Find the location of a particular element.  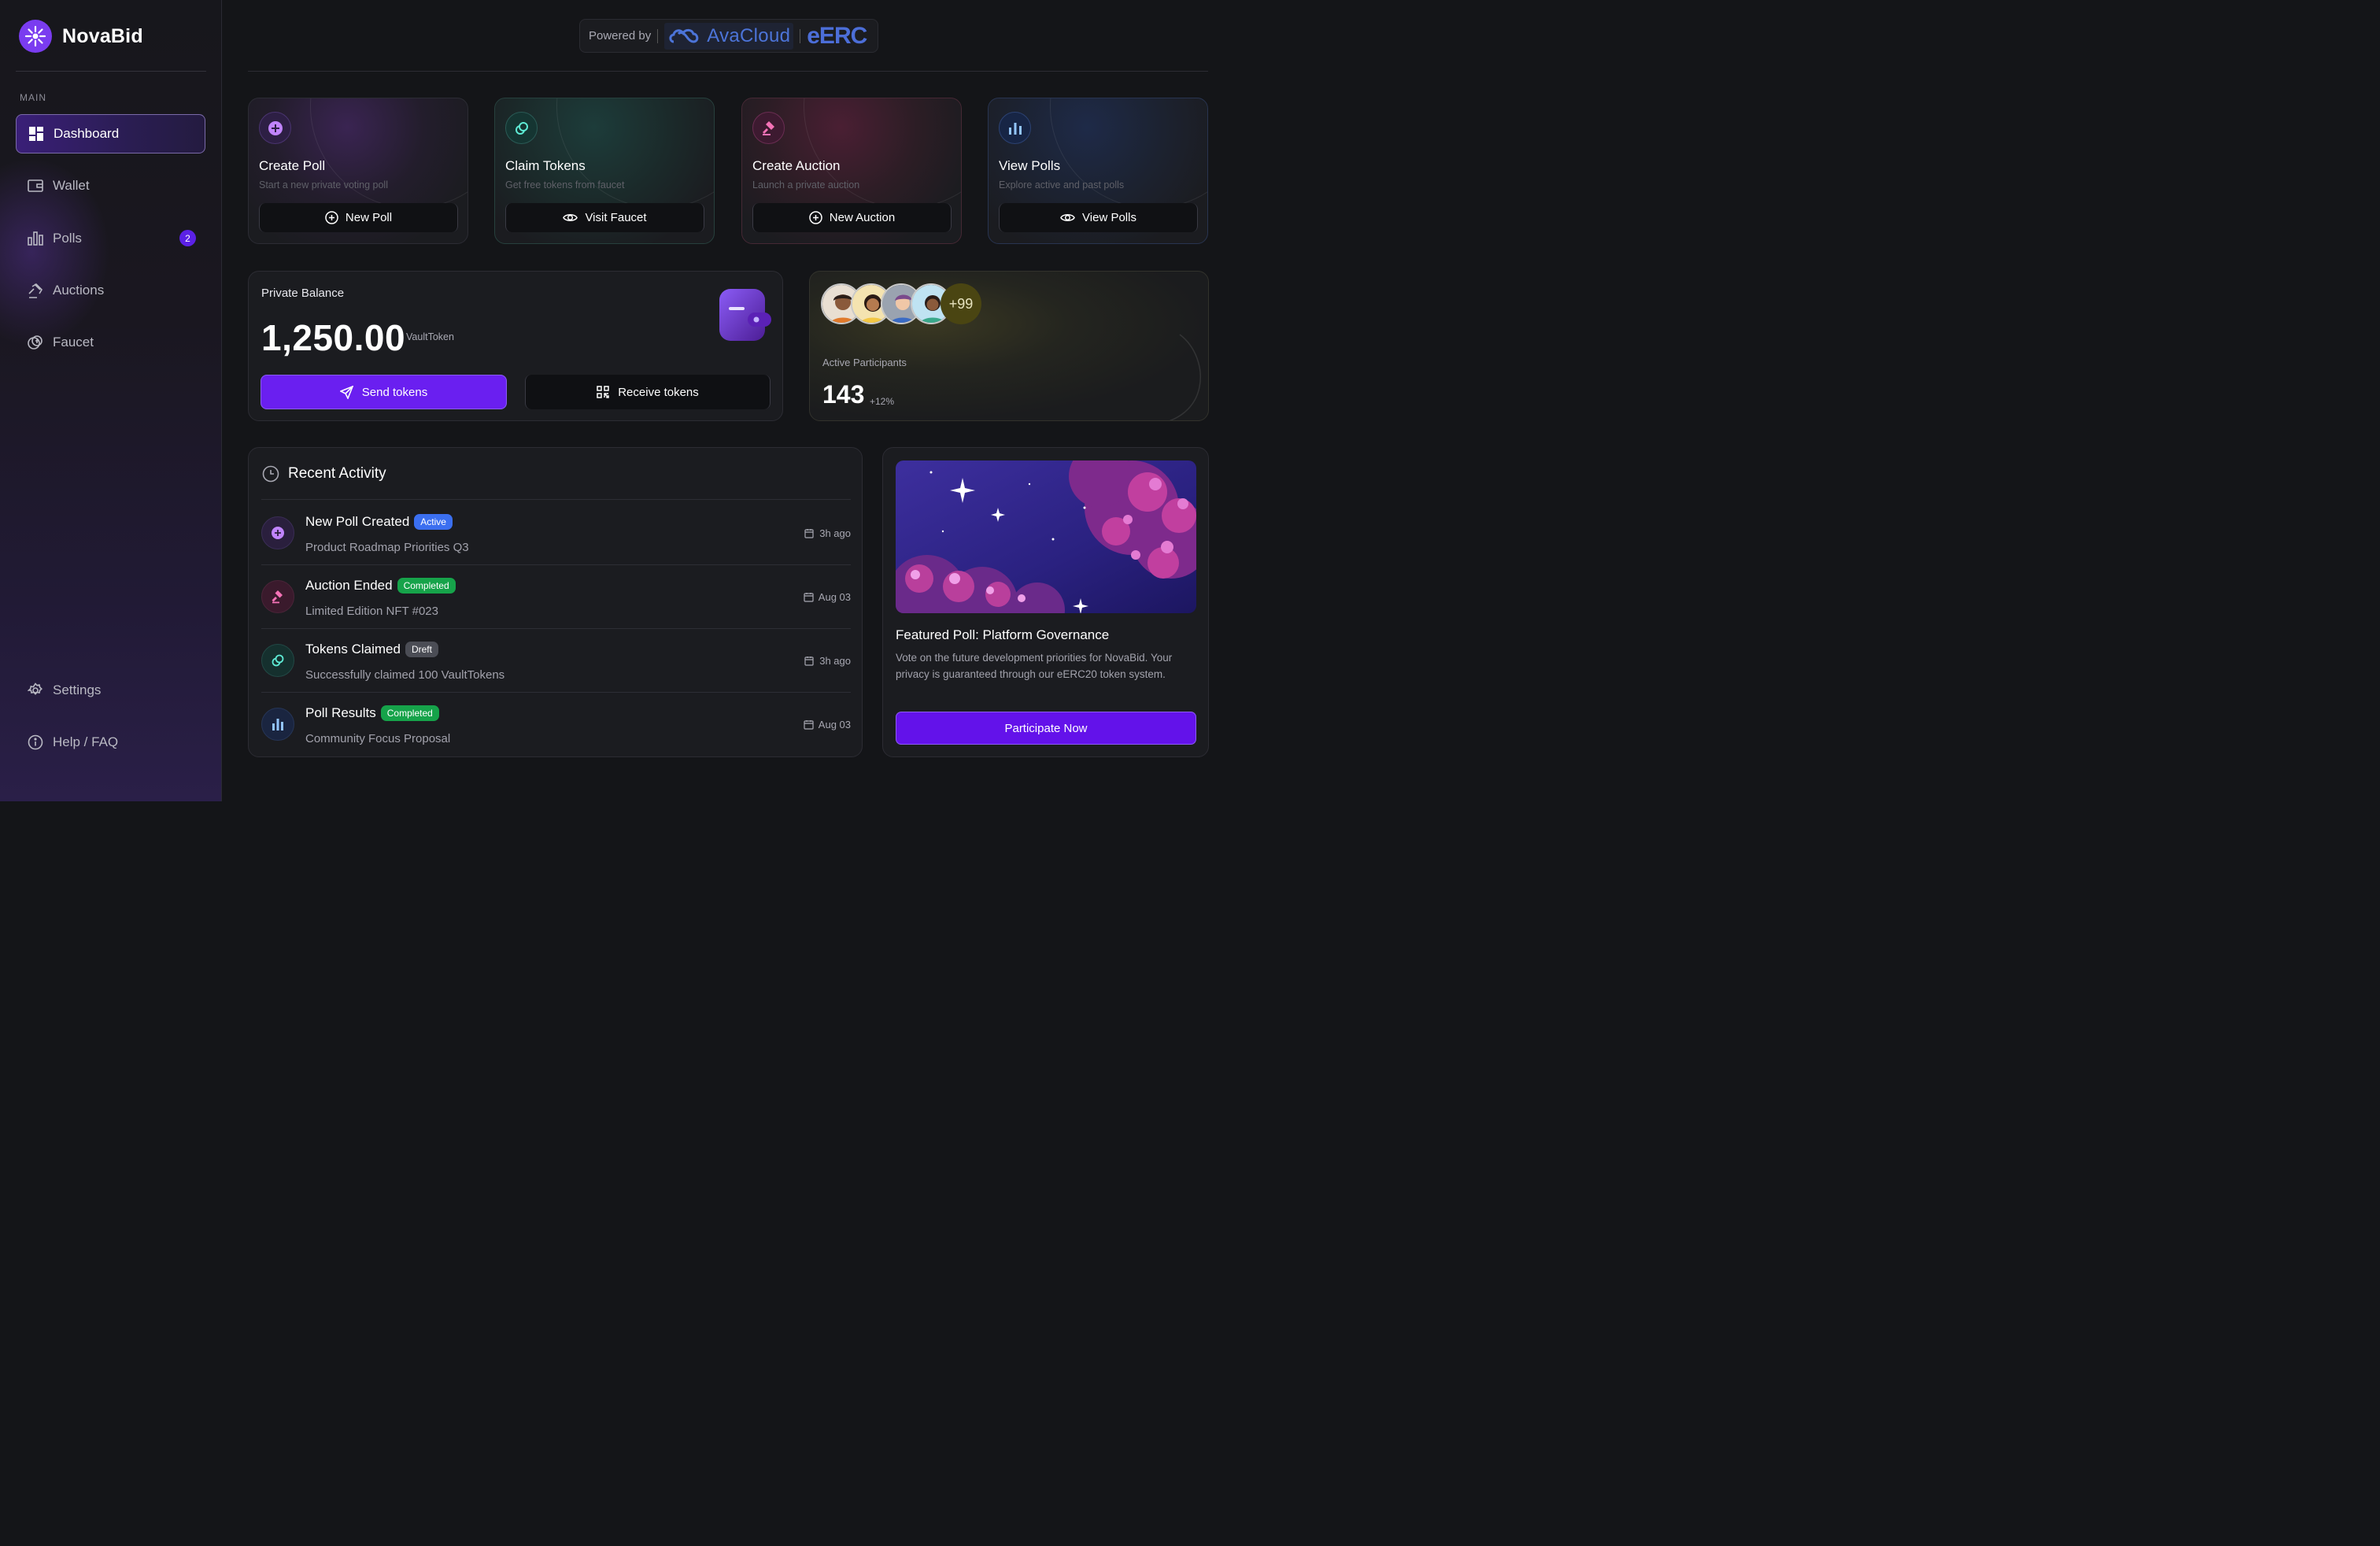

button-label: New Auction is located at coordinates (862, 217).